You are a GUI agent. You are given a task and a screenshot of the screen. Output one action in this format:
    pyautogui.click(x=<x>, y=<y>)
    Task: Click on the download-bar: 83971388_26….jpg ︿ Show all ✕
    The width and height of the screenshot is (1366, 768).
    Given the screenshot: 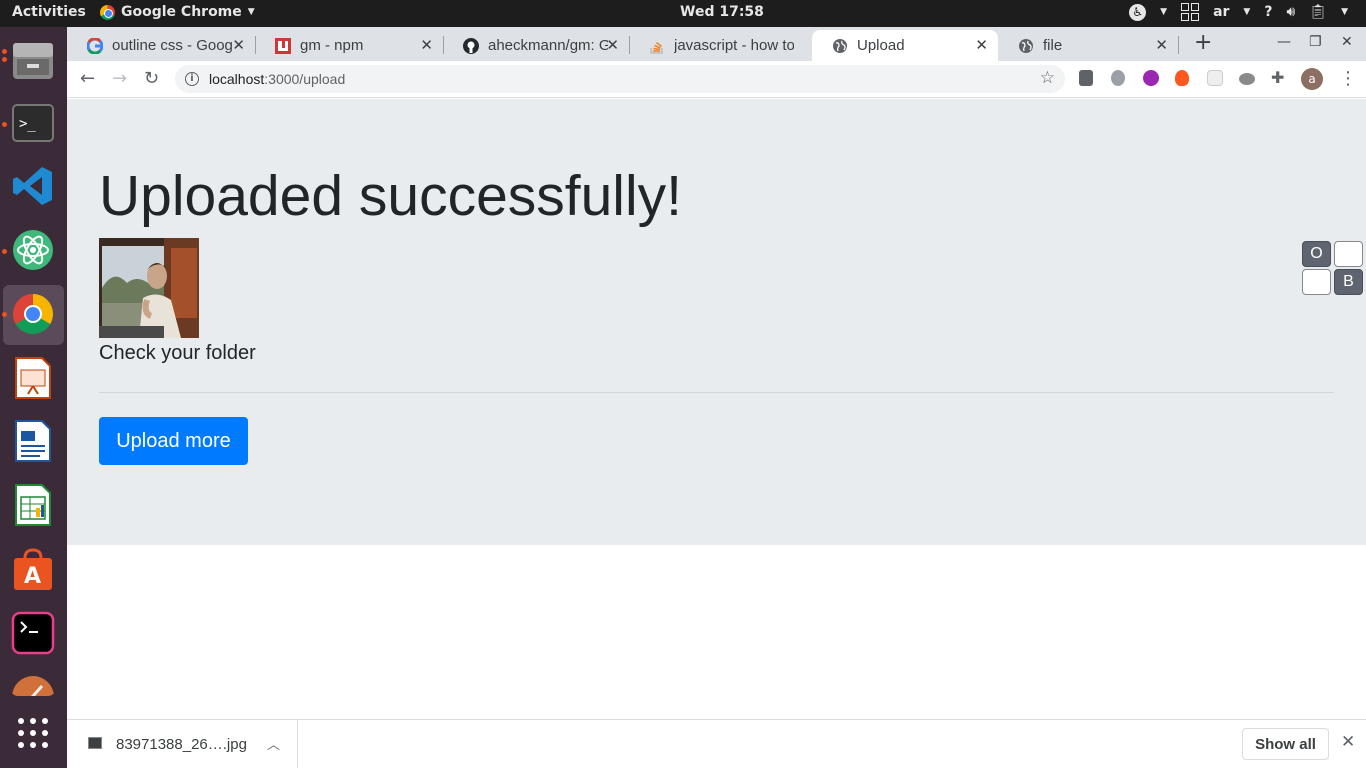 What is the action you would take?
    pyautogui.click(x=716, y=743)
    